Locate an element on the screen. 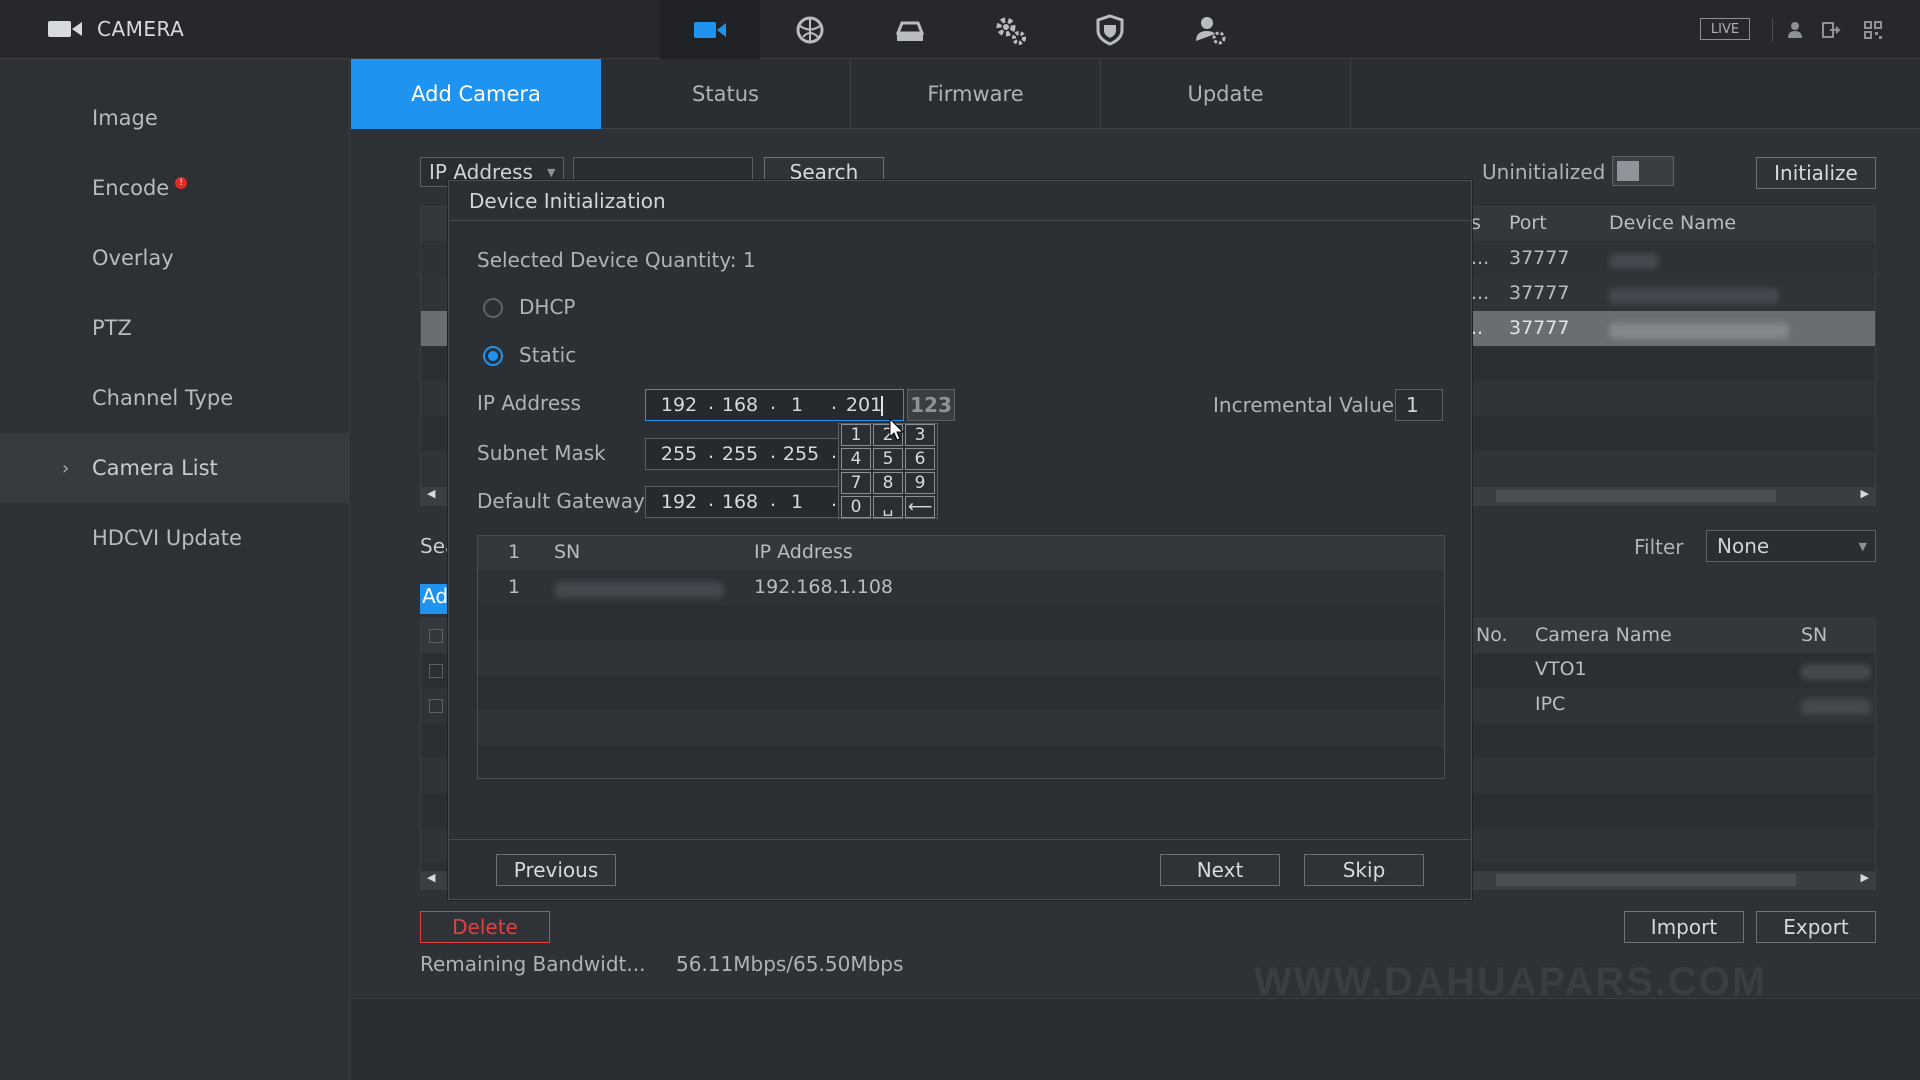 Image resolution: width=1920 pixels, height=1080 pixels. key-backspace: ⟵ is located at coordinates (920, 507).